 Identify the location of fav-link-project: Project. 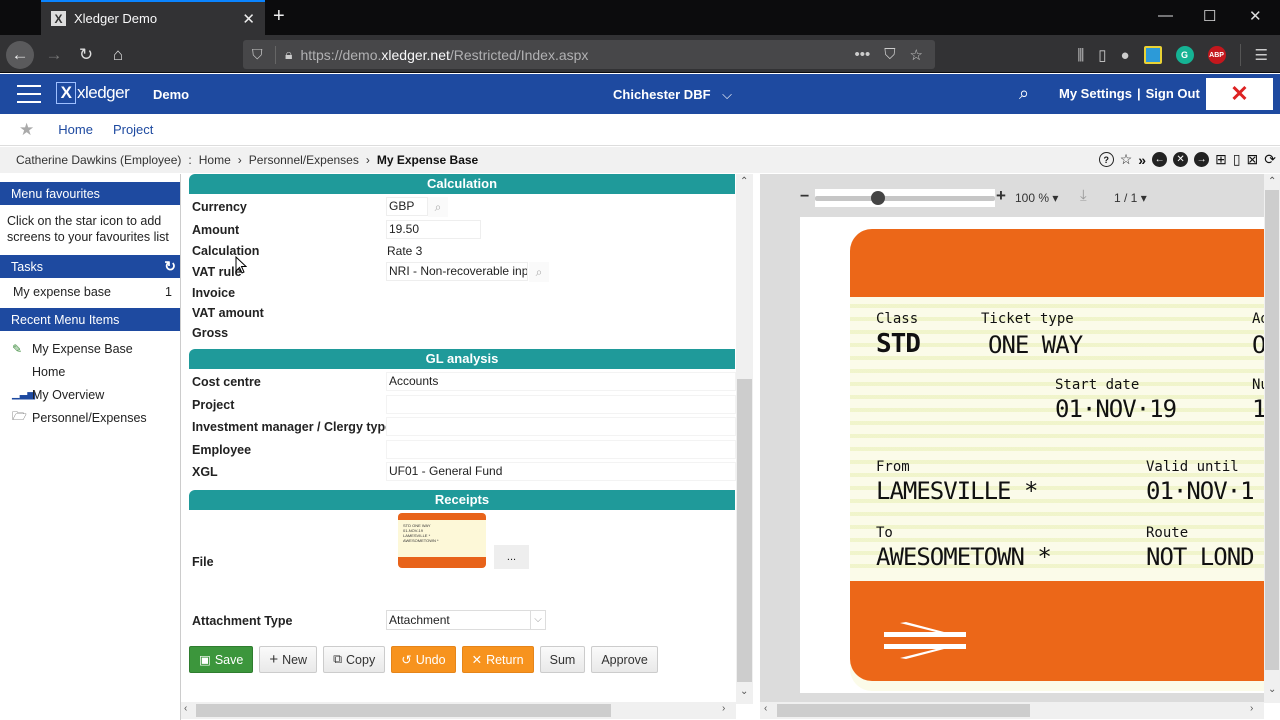
(133, 129).